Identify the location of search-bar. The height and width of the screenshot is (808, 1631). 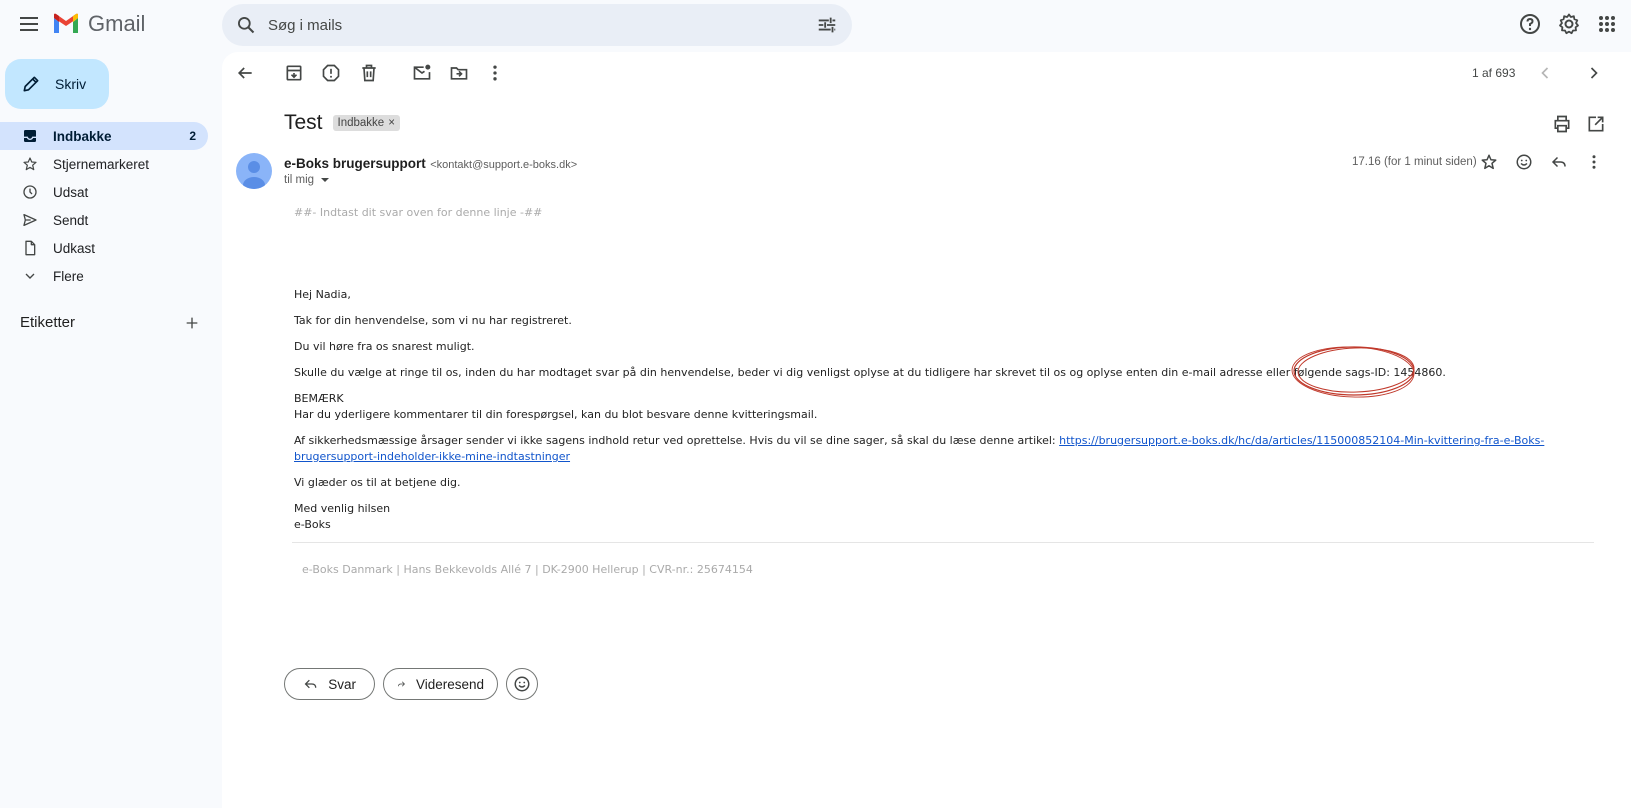
(537, 25).